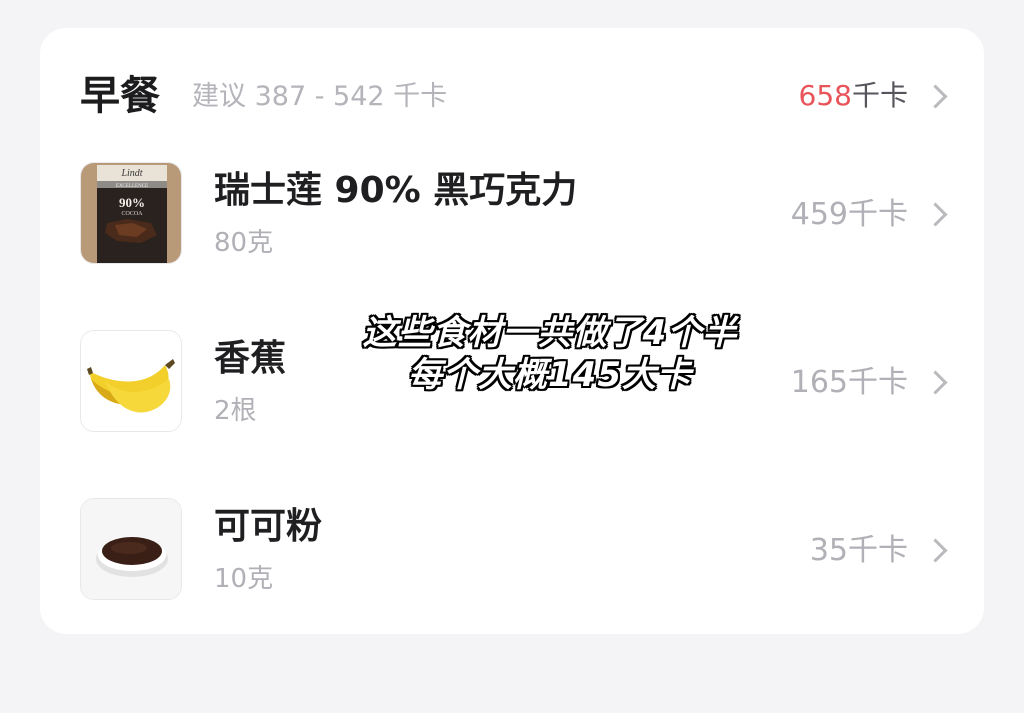 The height and width of the screenshot is (713, 1024). I want to click on caption-overlay: 这些食材一共做了4个半 每个大概145大卡, so click(550, 354).